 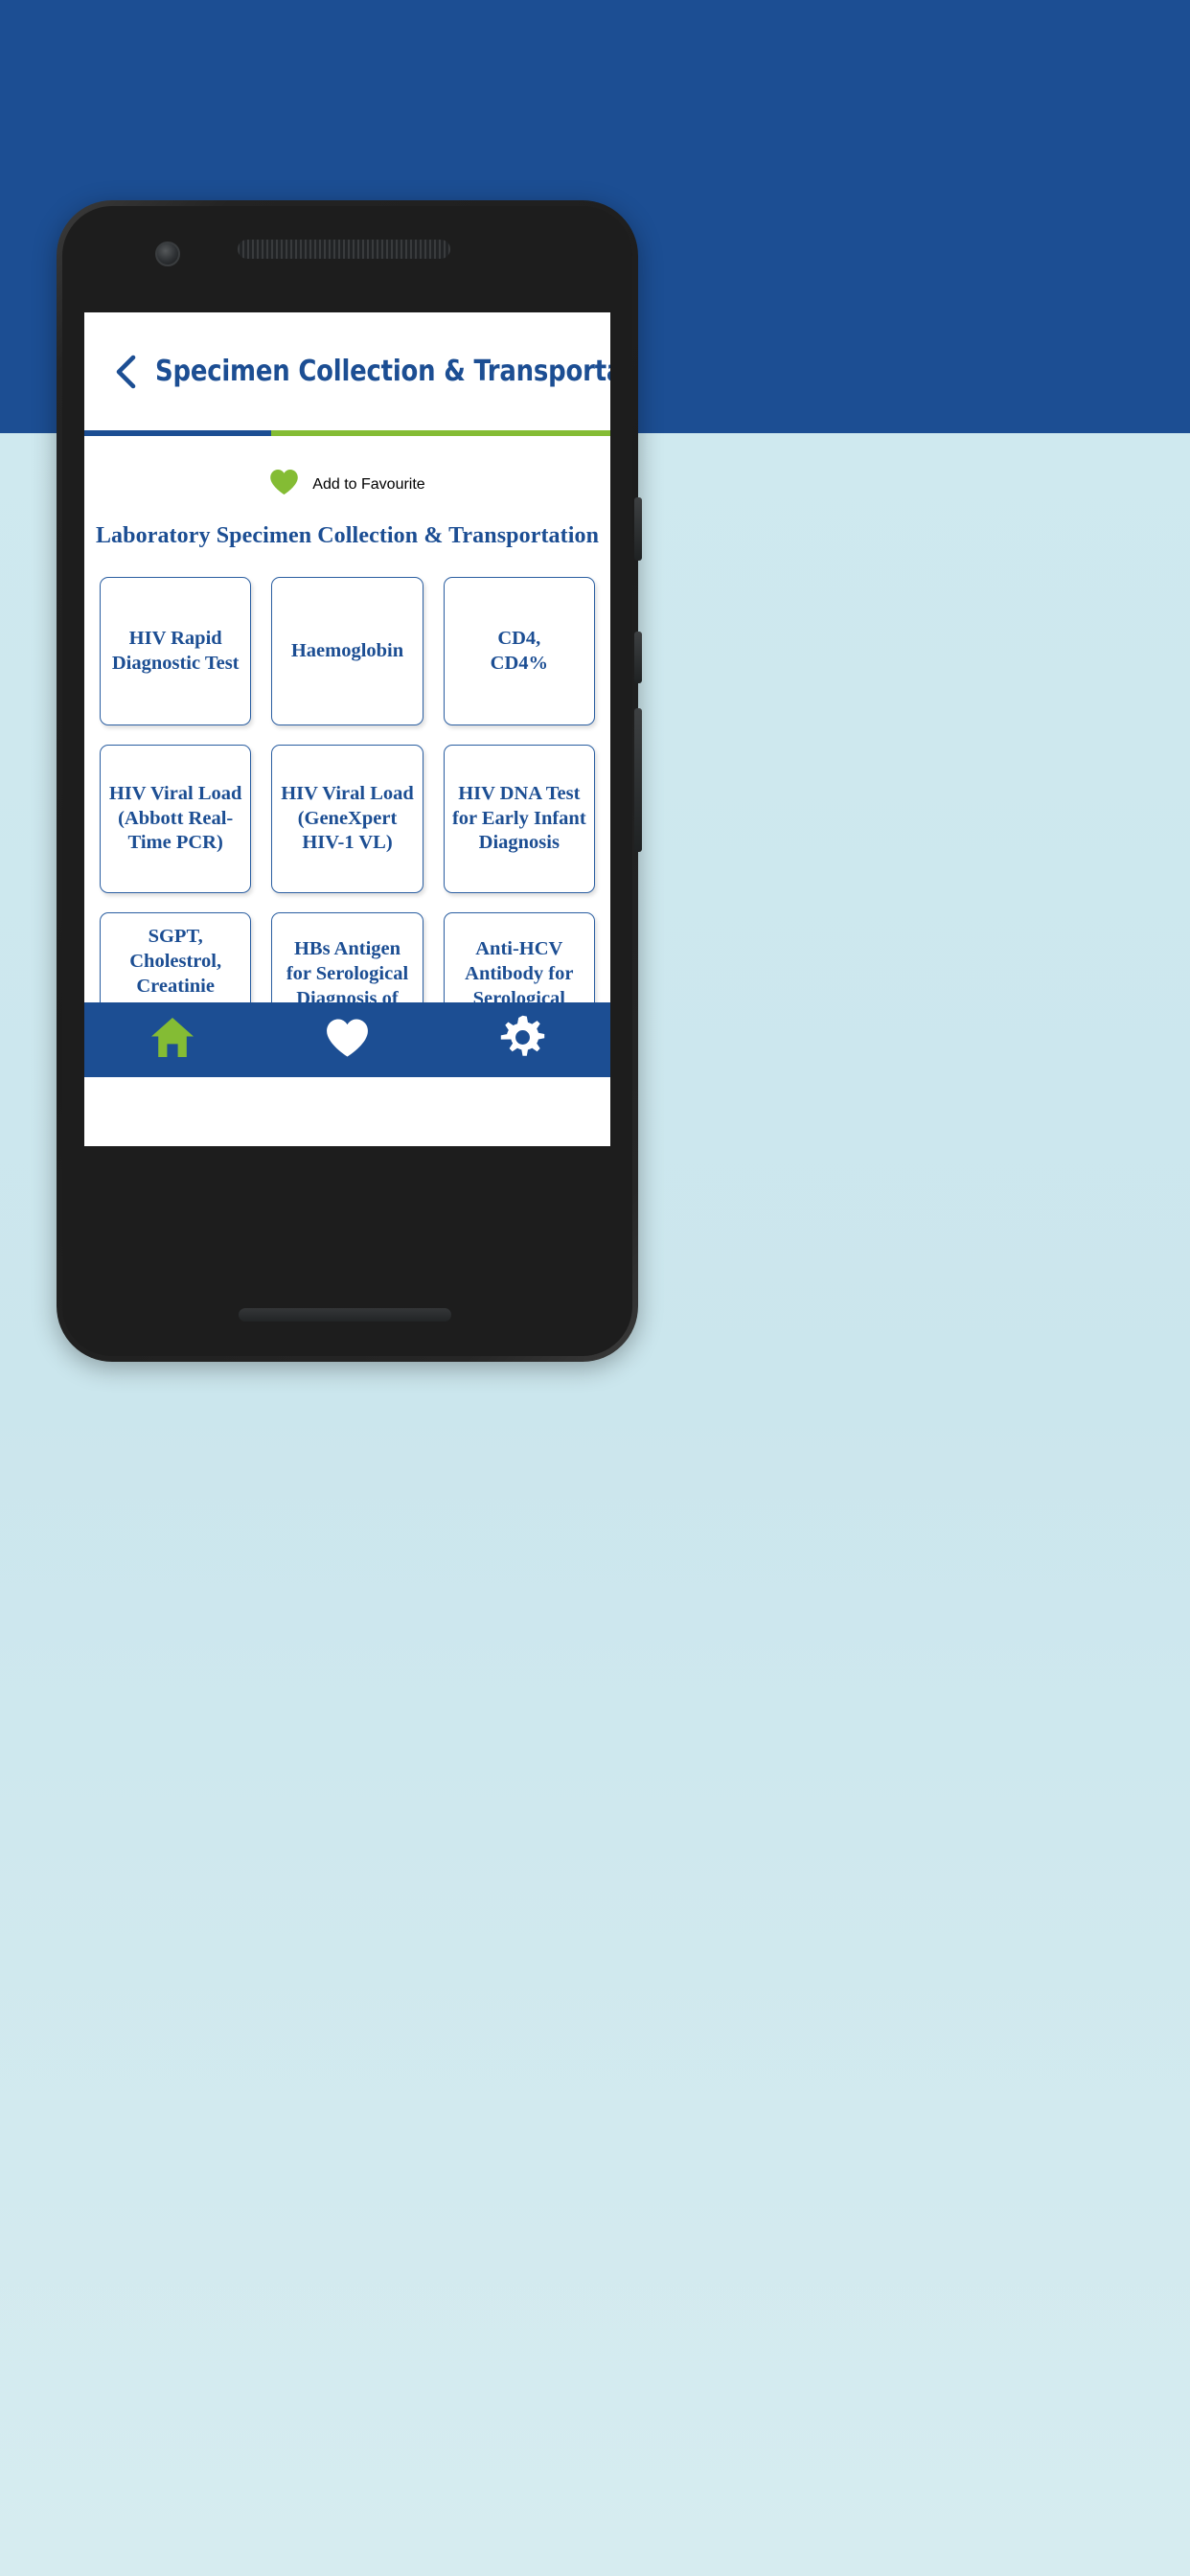 I want to click on back-button, so click(x=125, y=372).